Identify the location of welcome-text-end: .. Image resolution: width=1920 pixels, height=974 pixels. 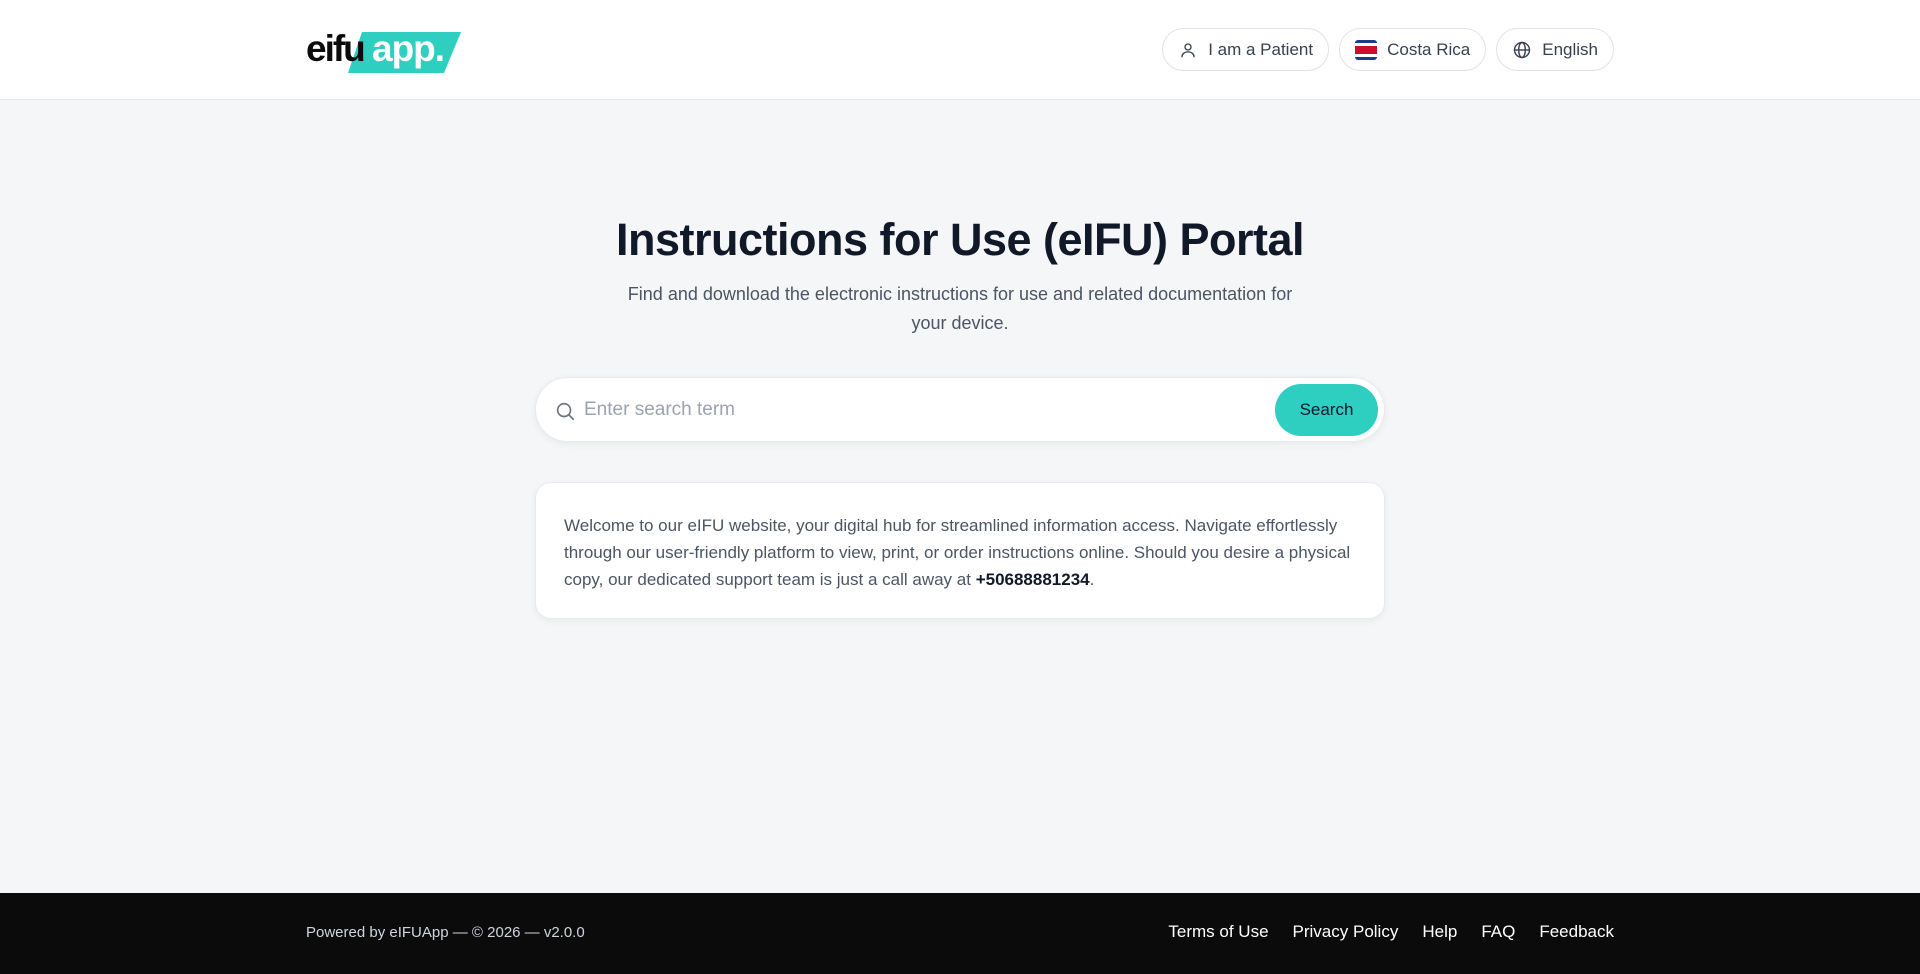
(1092, 579).